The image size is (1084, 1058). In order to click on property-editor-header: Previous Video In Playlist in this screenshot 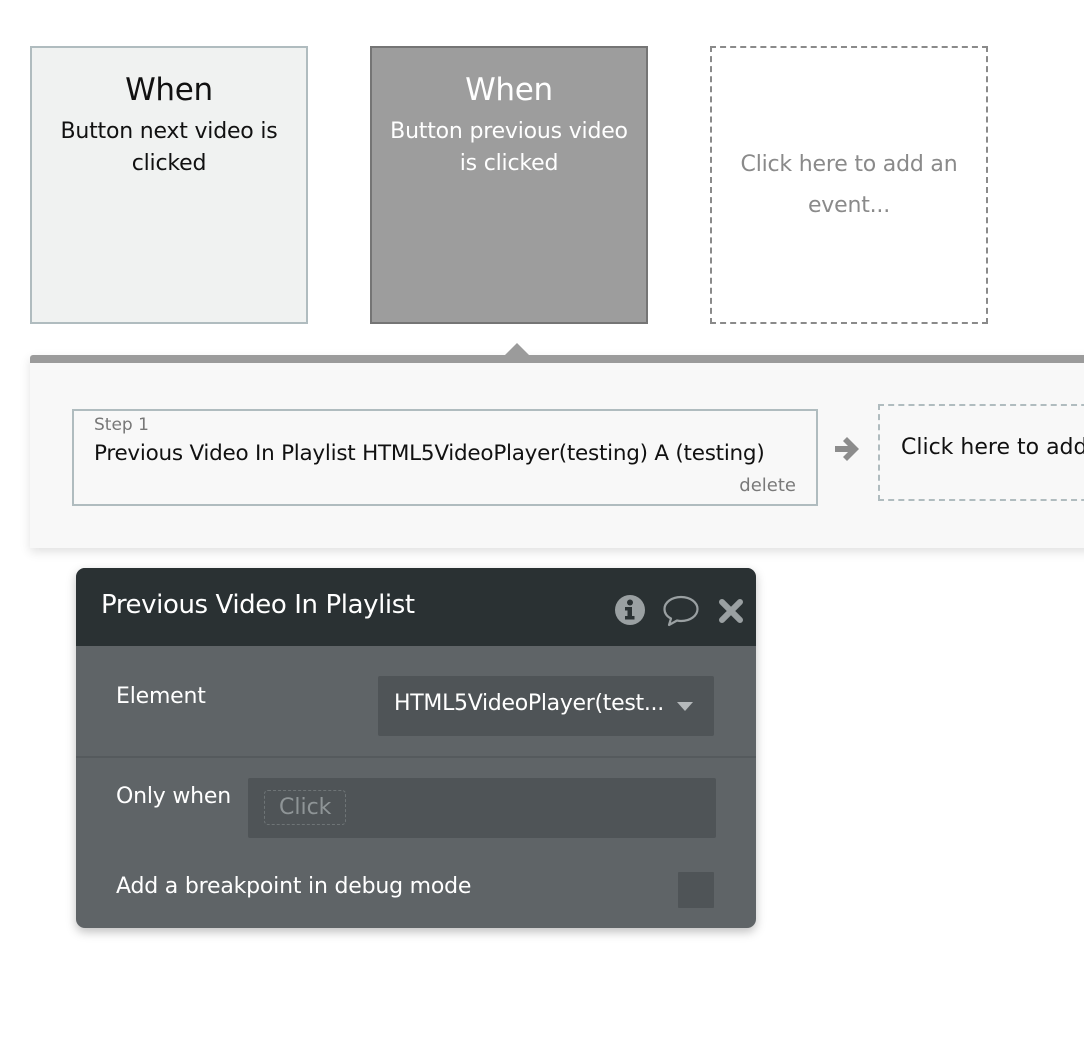, I will do `click(416, 607)`.